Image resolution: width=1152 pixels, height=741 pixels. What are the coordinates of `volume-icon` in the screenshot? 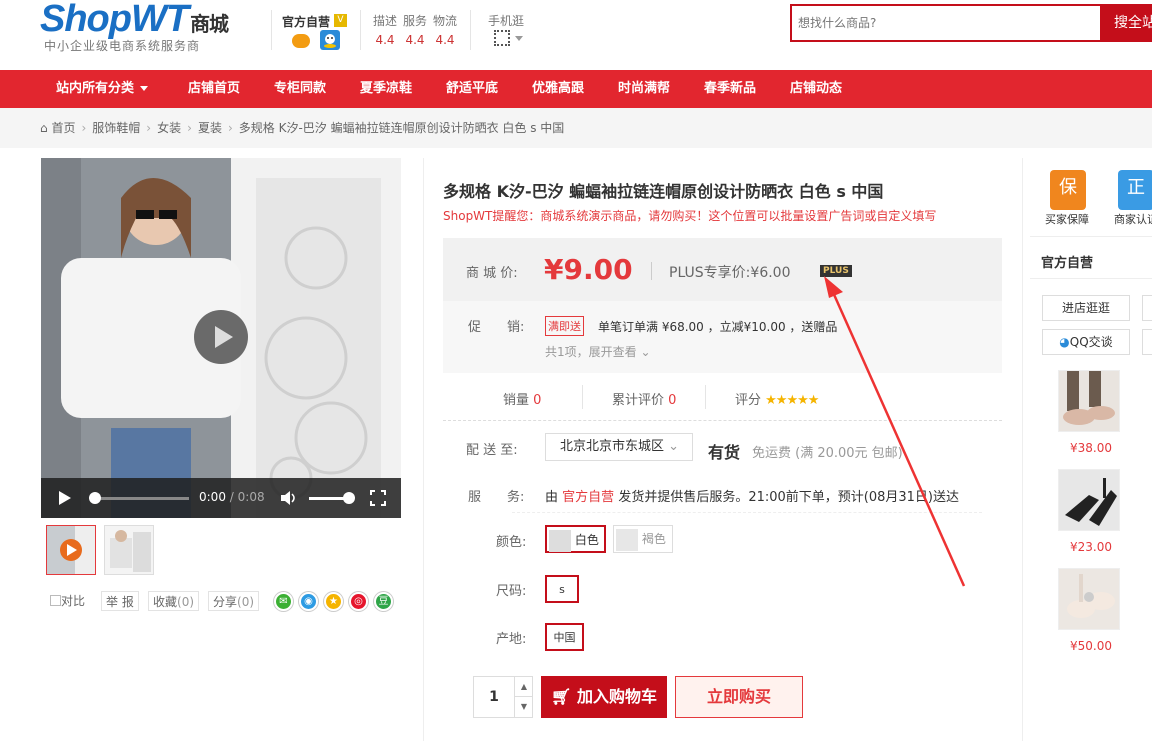 It's located at (289, 498).